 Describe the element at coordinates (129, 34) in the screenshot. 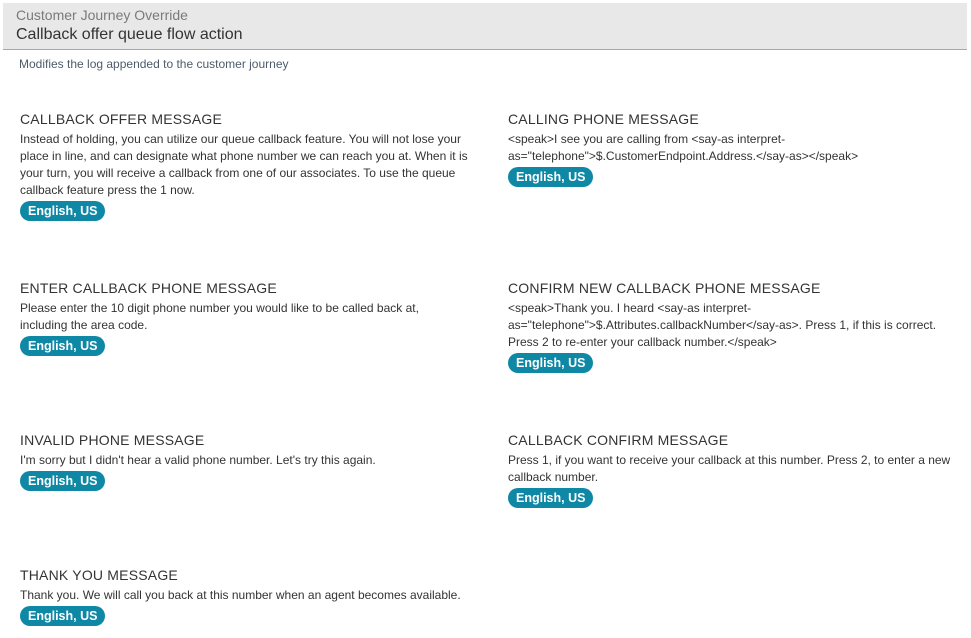

I see `page-title: Callback offer queue flow action` at that location.